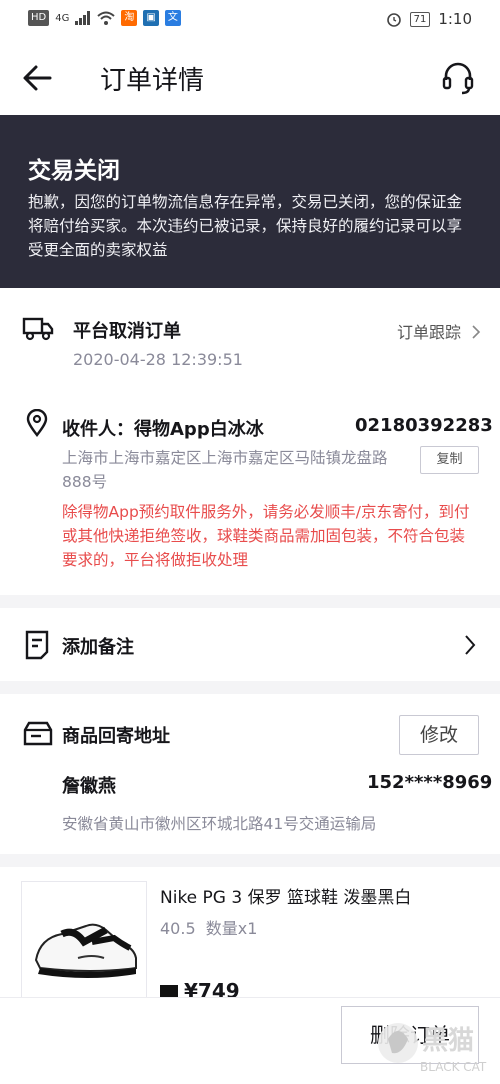 The height and width of the screenshot is (1084, 500). I want to click on product-price: ¥749, so click(200, 988).